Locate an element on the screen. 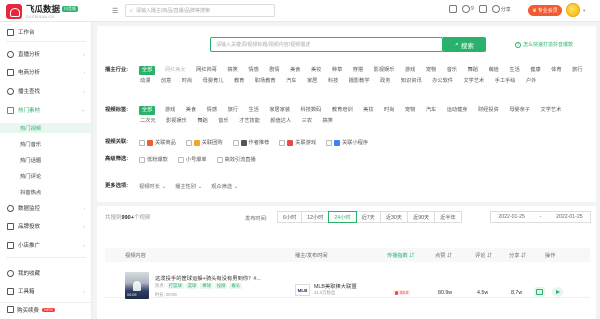  menu-toggle-icon: ☰ is located at coordinates (115, 11).